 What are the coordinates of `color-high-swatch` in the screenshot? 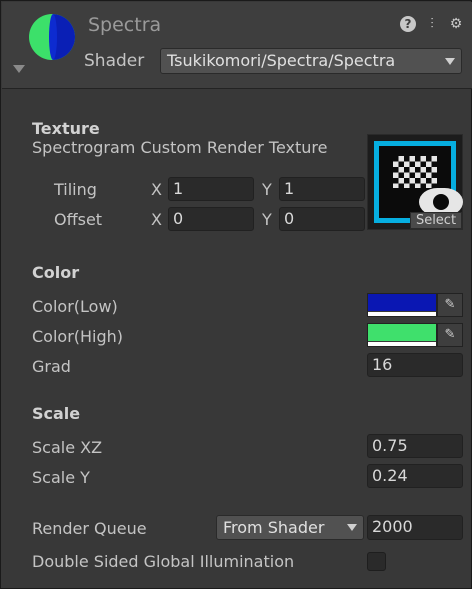 It's located at (402, 335).